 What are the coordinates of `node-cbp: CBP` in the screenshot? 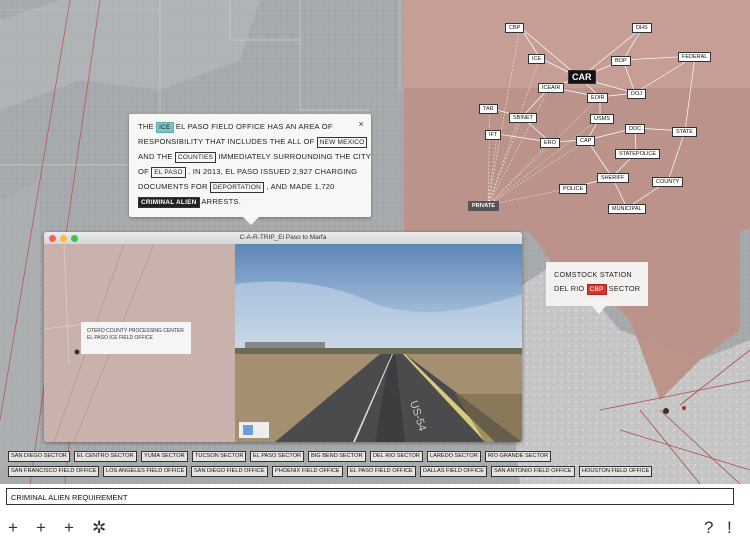 It's located at (515, 28).